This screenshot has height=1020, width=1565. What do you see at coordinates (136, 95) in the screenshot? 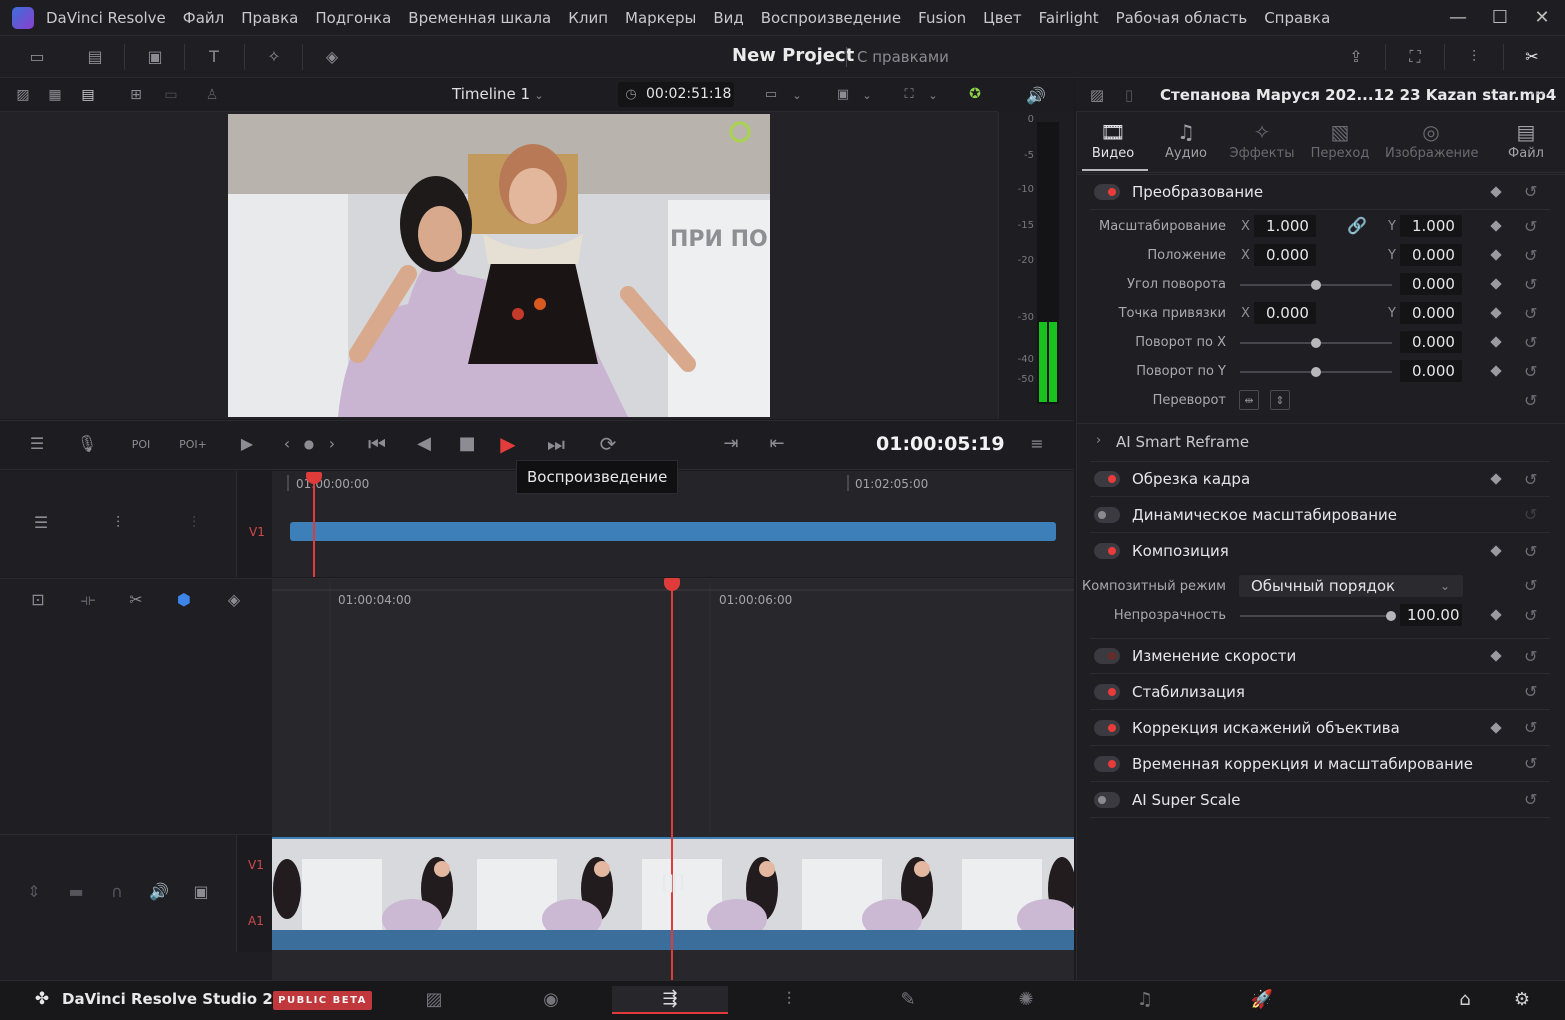
I see `grid-view-icon: ⊞` at bounding box center [136, 95].